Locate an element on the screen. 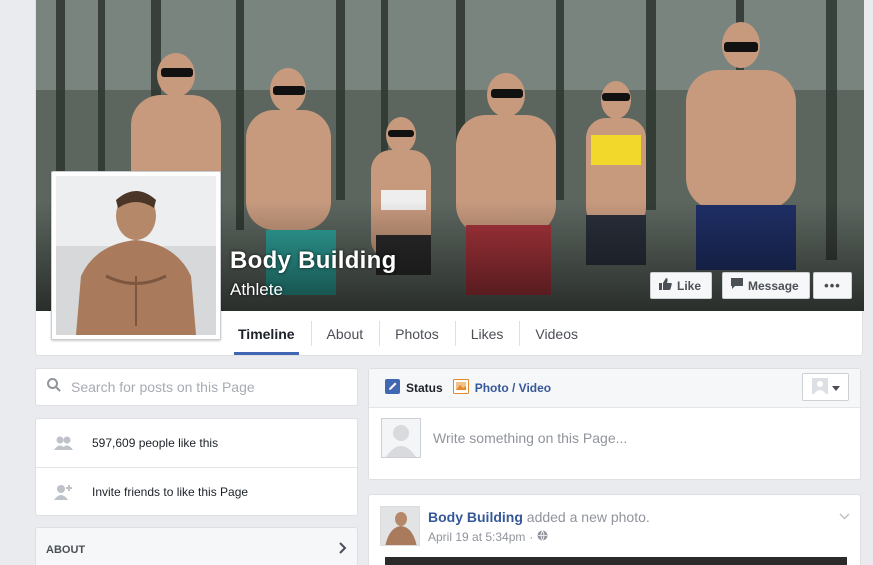 This screenshot has width=873, height=565. globe-icon is located at coordinates (542, 537).